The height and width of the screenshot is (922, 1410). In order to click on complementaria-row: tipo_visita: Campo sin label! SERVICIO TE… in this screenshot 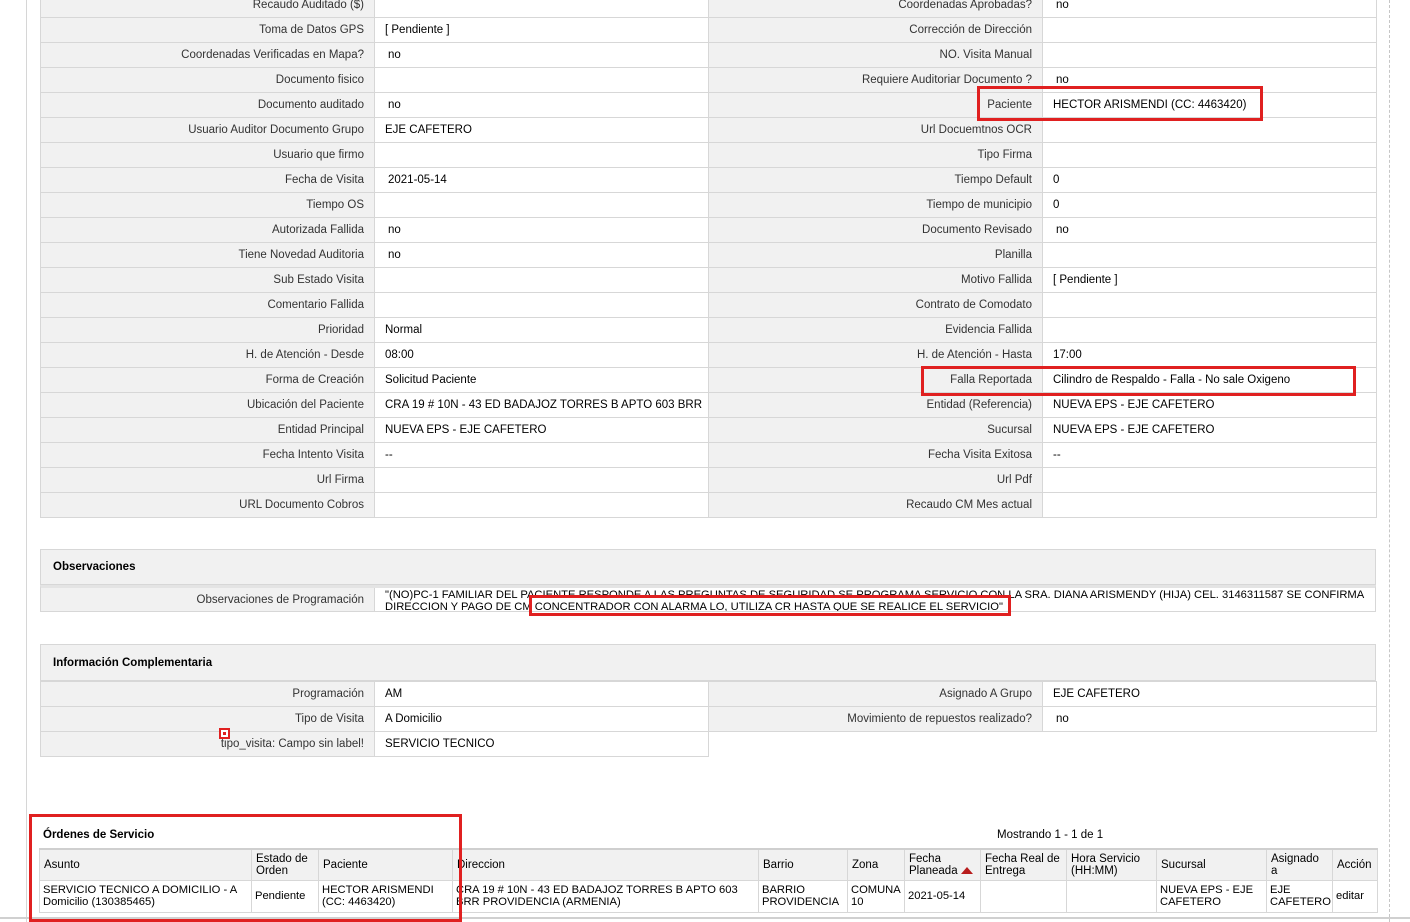, I will do `click(708, 744)`.